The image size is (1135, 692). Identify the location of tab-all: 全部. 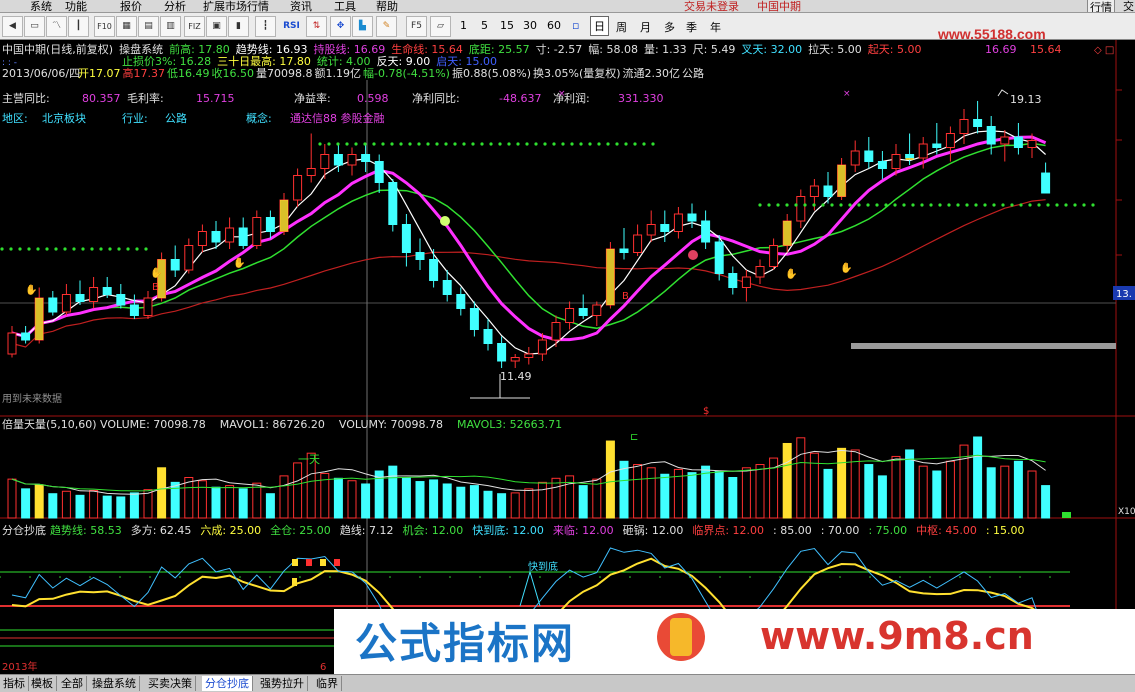
(72, 683).